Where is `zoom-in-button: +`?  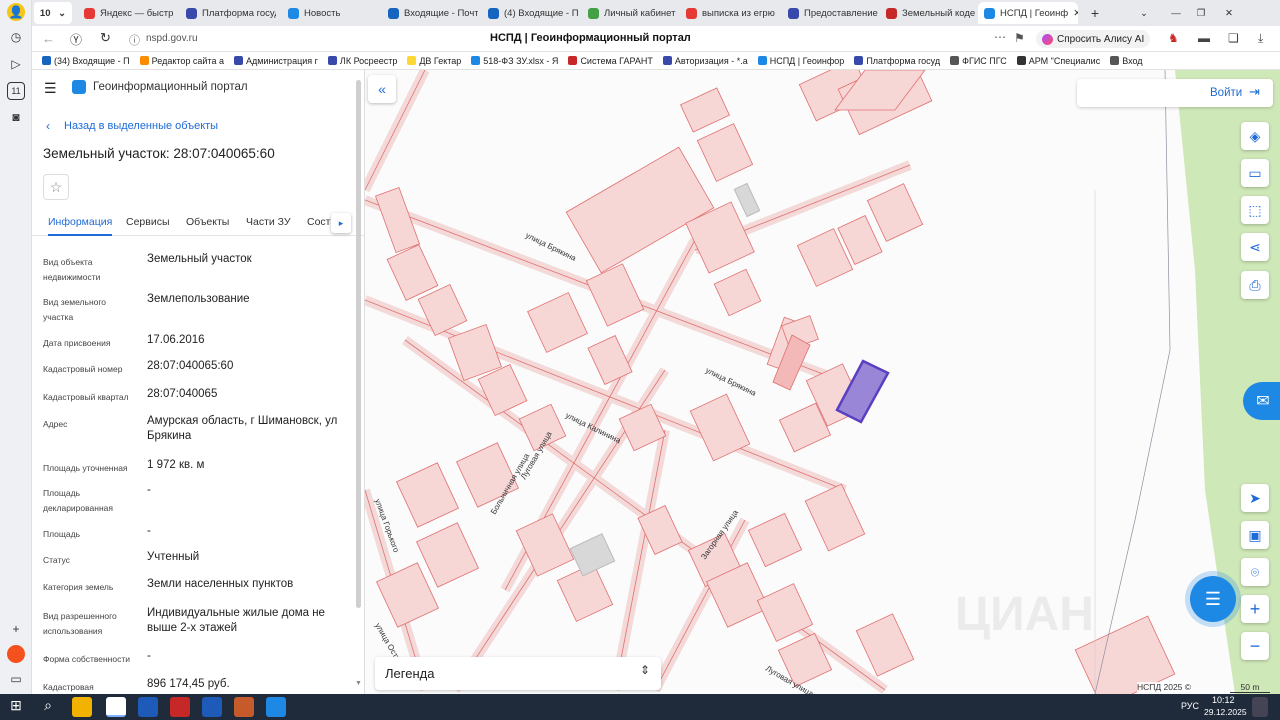 zoom-in-button: + is located at coordinates (1255, 609).